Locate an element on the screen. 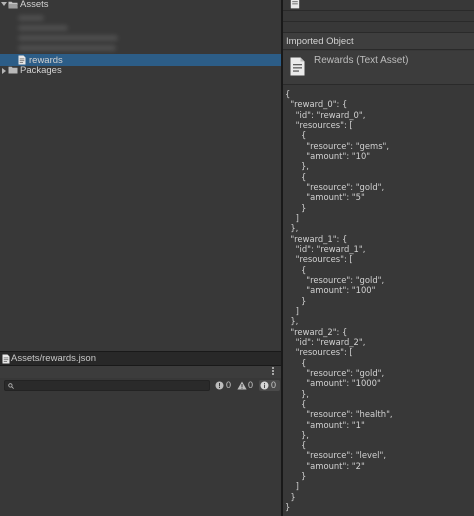 The width and height of the screenshot is (474, 516). json-line: "resource": "health", is located at coordinates (339, 414).